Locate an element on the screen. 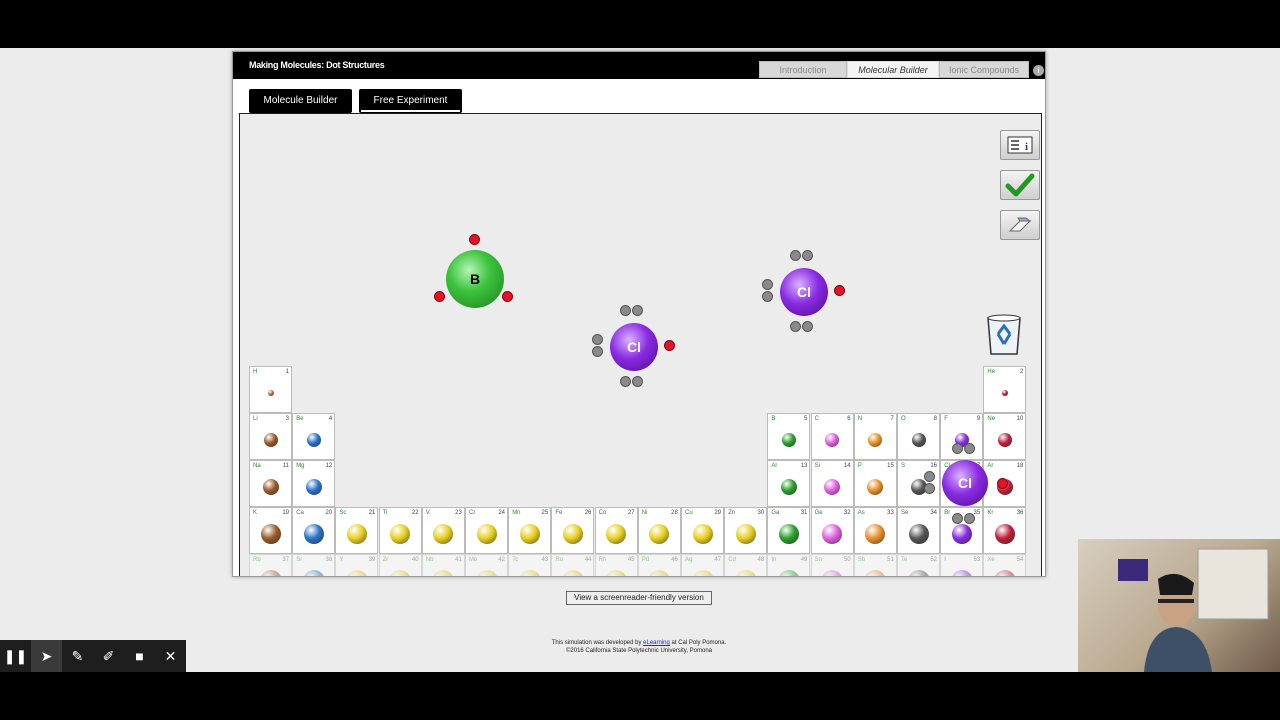 The width and height of the screenshot is (1280, 720). element-cell-p: P 15 is located at coordinates (875, 483).